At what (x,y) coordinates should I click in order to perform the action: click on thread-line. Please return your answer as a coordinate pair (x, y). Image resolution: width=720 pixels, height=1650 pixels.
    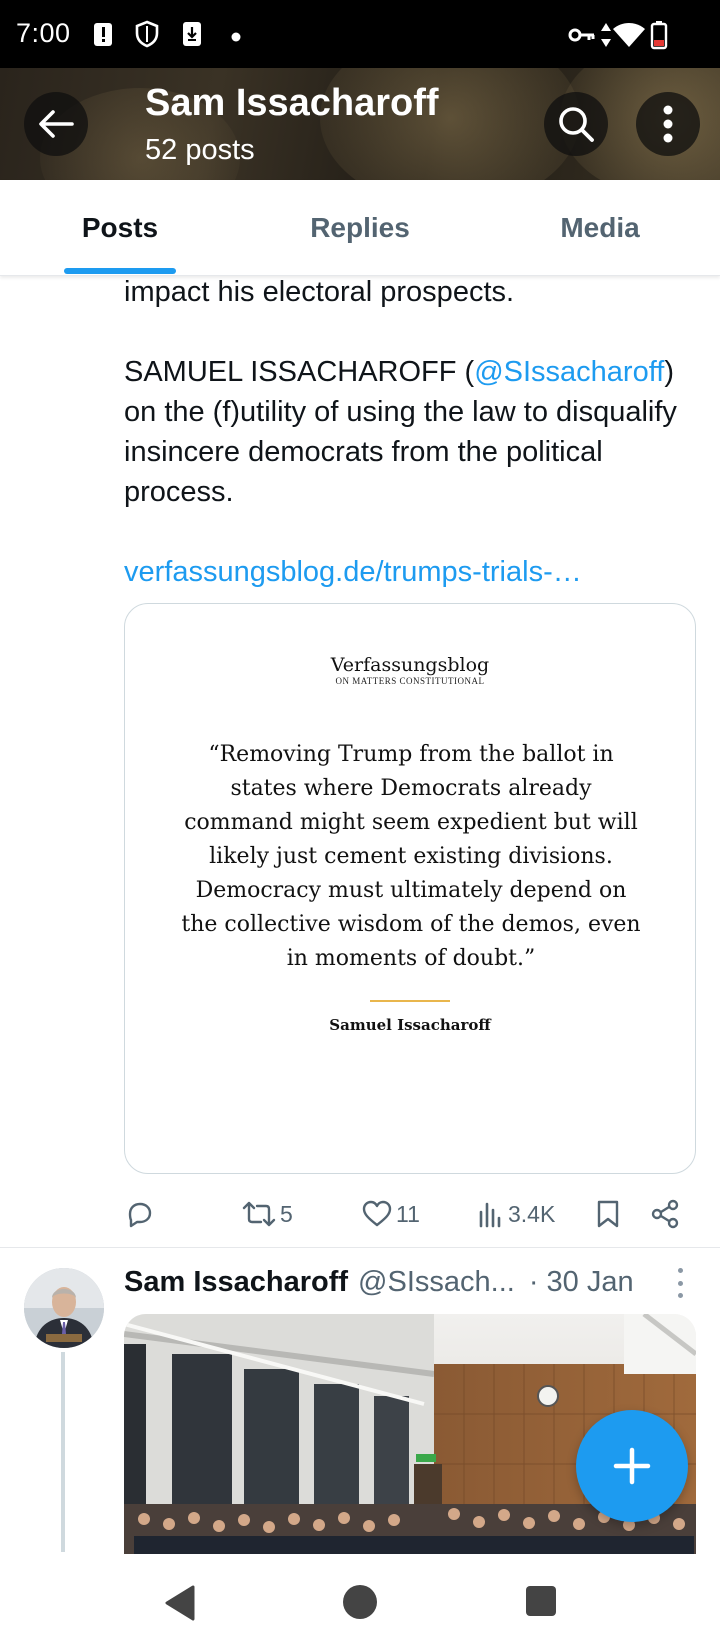
    Looking at the image, I should click on (63, 1452).